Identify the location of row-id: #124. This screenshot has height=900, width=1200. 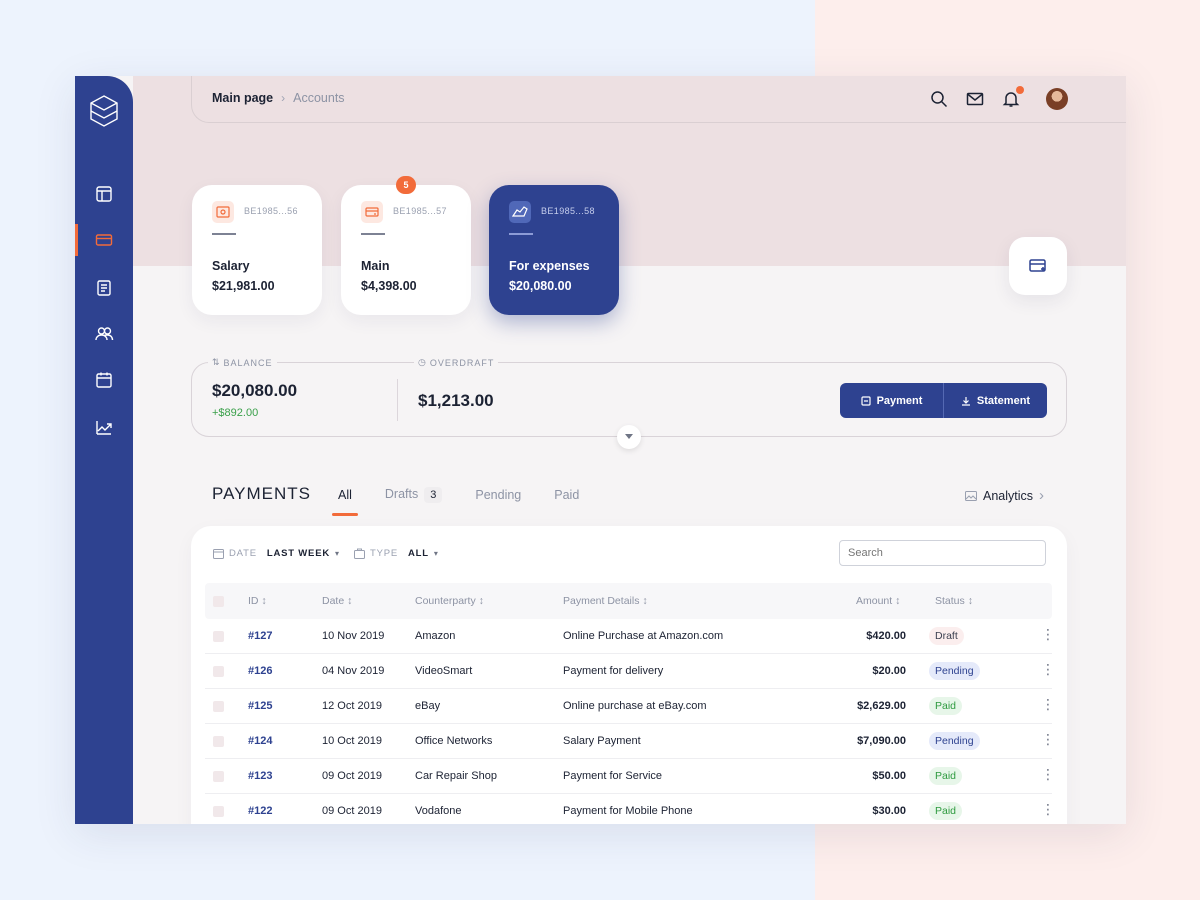
(260, 741).